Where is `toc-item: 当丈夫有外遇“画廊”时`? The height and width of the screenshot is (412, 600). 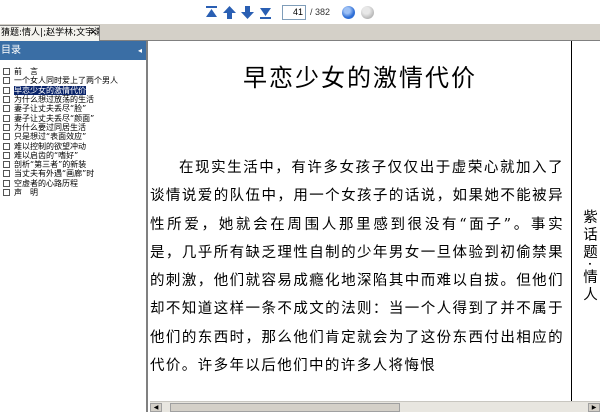 toc-item: 当丈夫有外遇“画廊”时 is located at coordinates (74, 173).